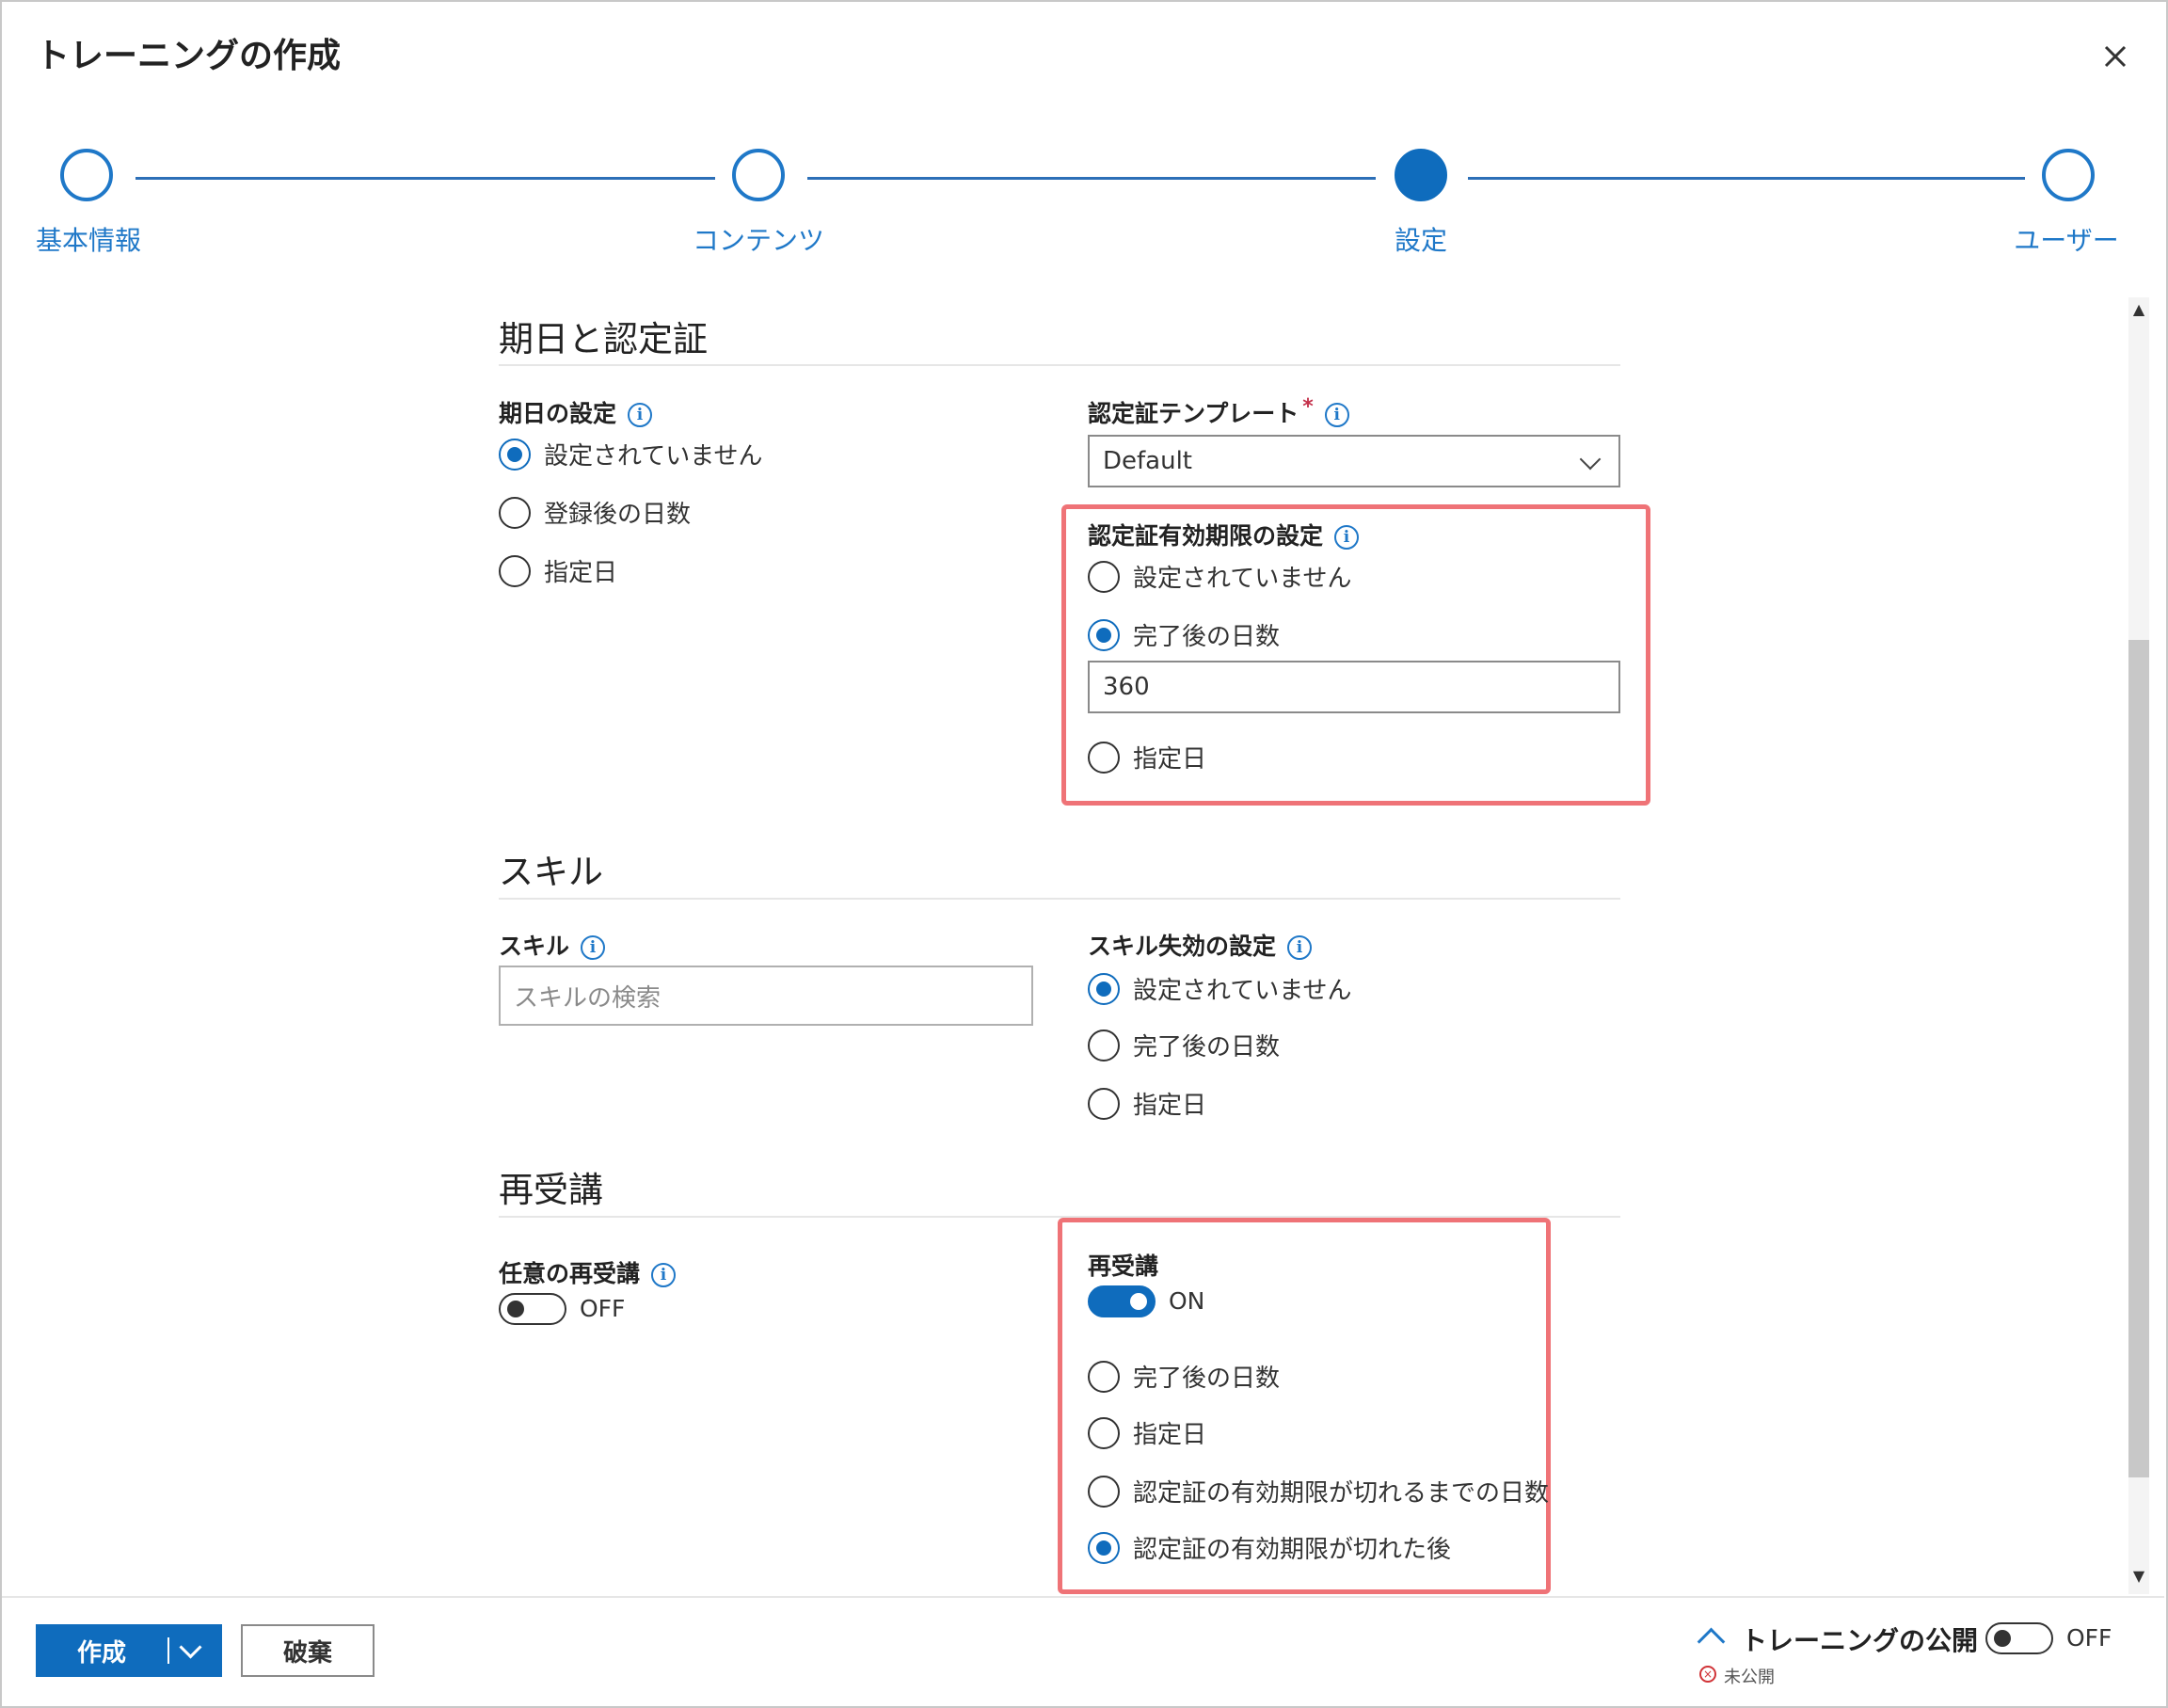 This screenshot has width=2168, height=1708. What do you see at coordinates (1206, 536) in the screenshot?
I see `cert-expiry-label-text: 認定証有効期限の設定` at bounding box center [1206, 536].